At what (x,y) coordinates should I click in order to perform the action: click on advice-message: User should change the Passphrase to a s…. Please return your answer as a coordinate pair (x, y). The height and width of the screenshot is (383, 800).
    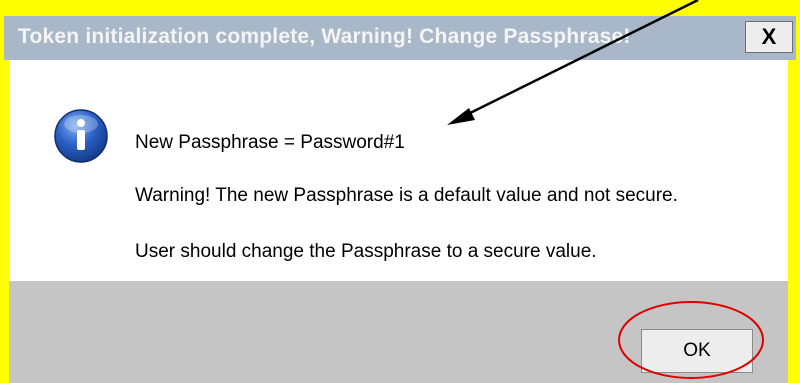
    Looking at the image, I should click on (366, 251).